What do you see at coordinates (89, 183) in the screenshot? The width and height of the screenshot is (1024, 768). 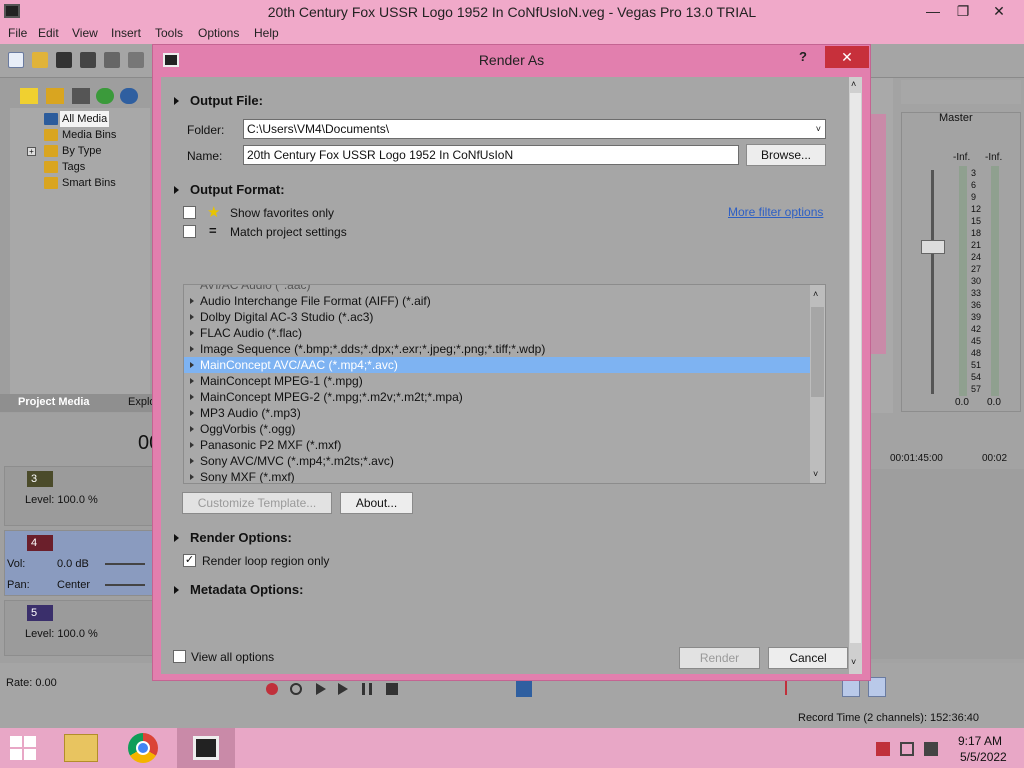 I see `tree-item-smart-bins: Smart Bins` at bounding box center [89, 183].